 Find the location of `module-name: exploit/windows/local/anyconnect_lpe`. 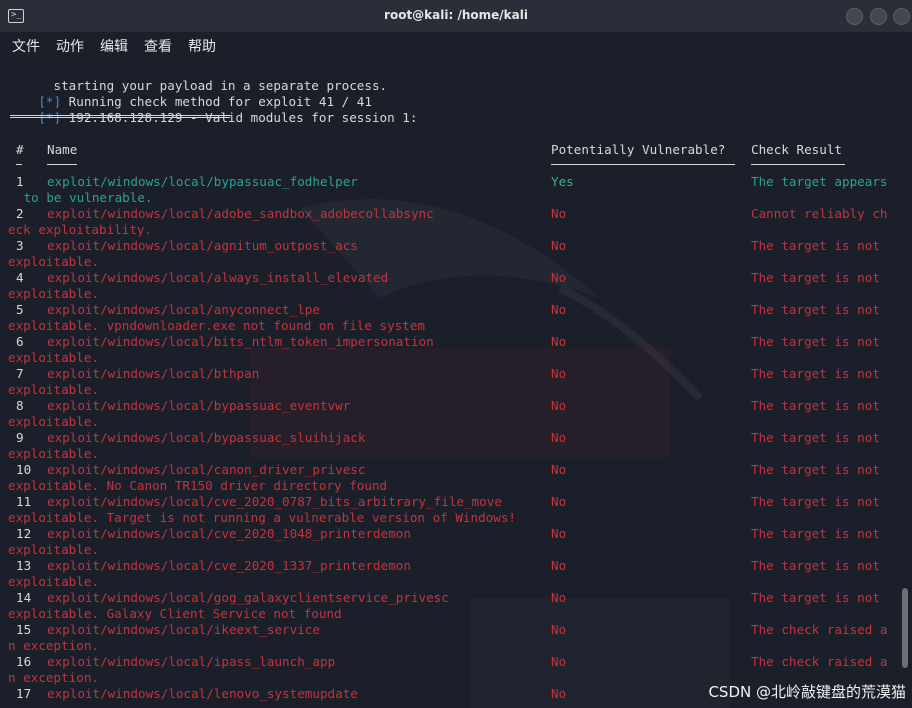

module-name: exploit/windows/local/anyconnect_lpe is located at coordinates (183, 309).